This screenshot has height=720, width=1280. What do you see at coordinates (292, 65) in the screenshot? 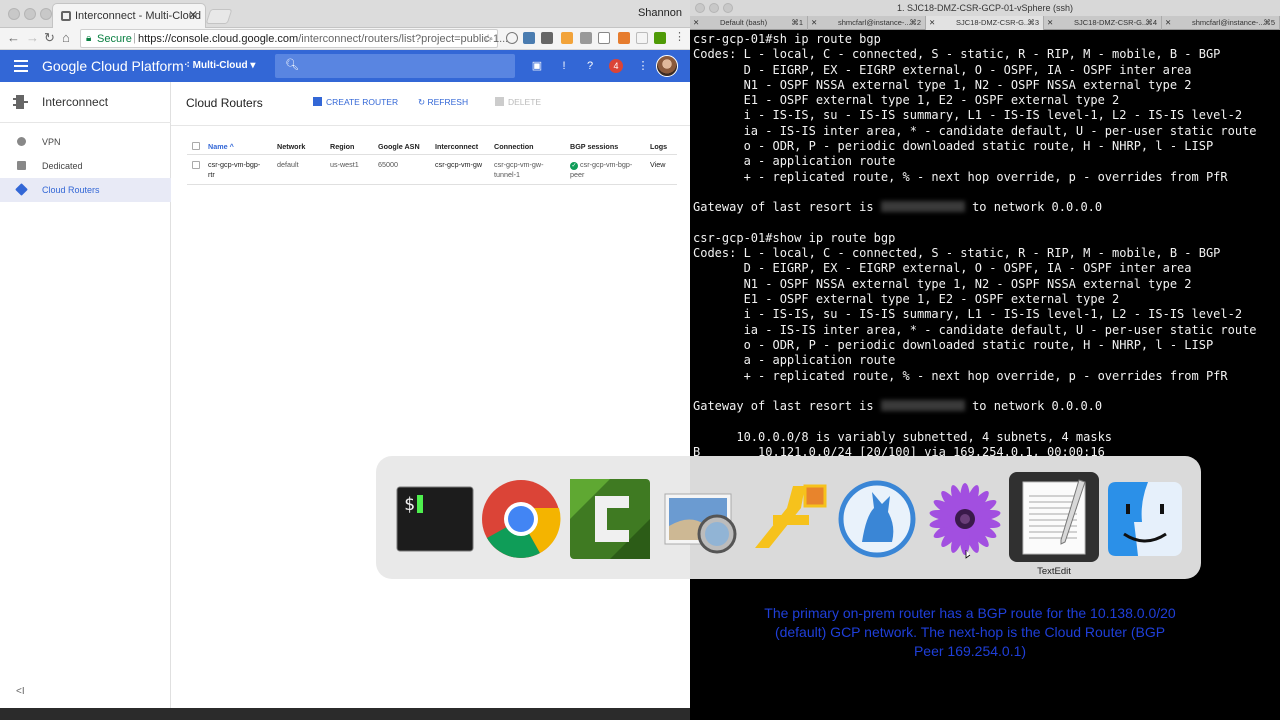
I see `search-icon: 🔍︎` at bounding box center [292, 65].